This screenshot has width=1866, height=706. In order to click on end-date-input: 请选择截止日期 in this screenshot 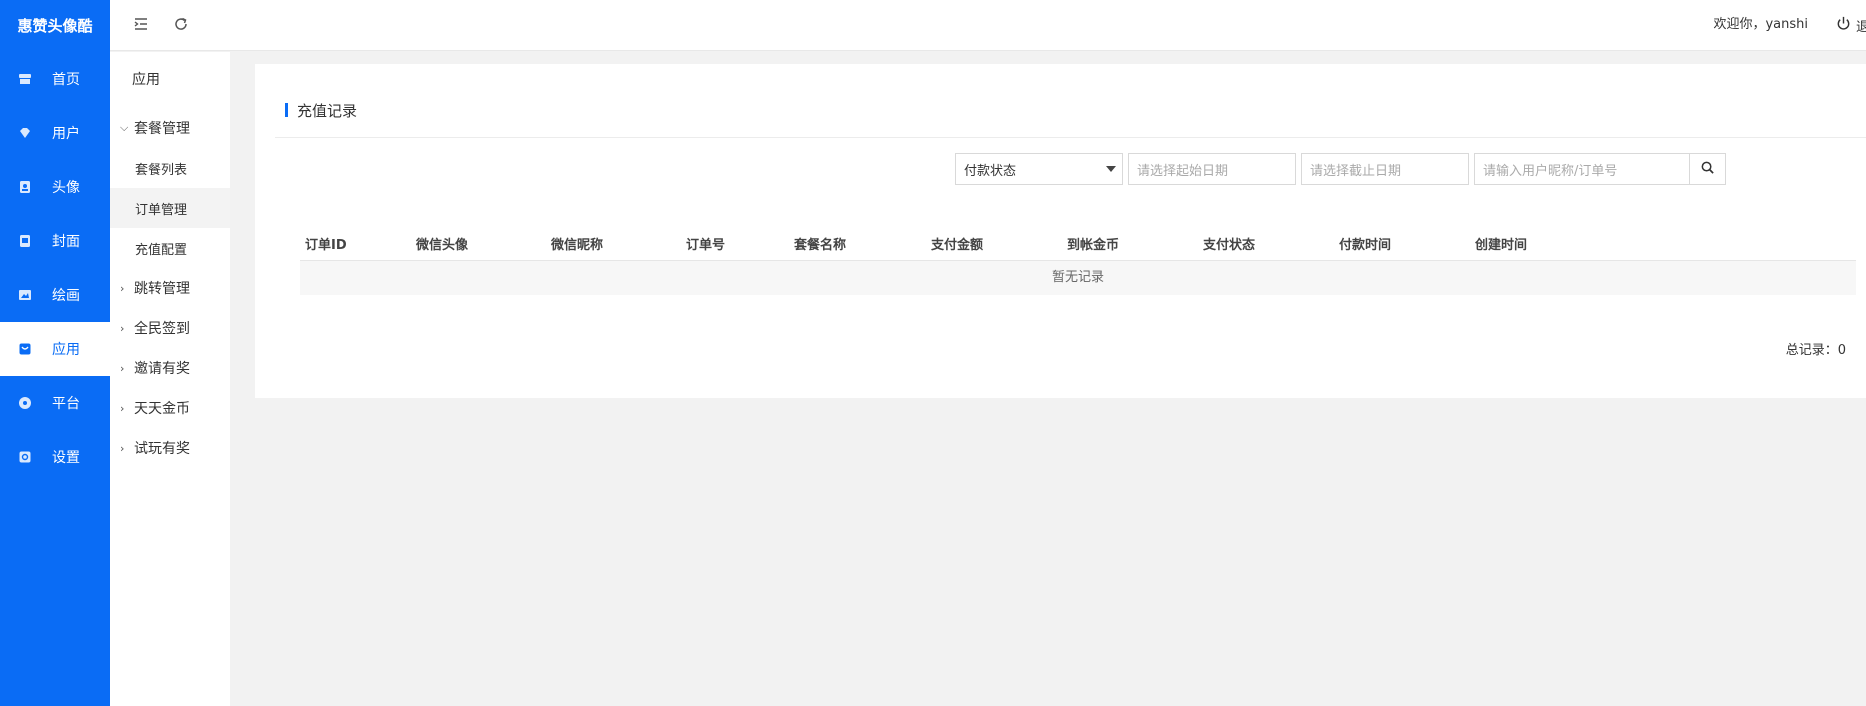, I will do `click(1385, 169)`.